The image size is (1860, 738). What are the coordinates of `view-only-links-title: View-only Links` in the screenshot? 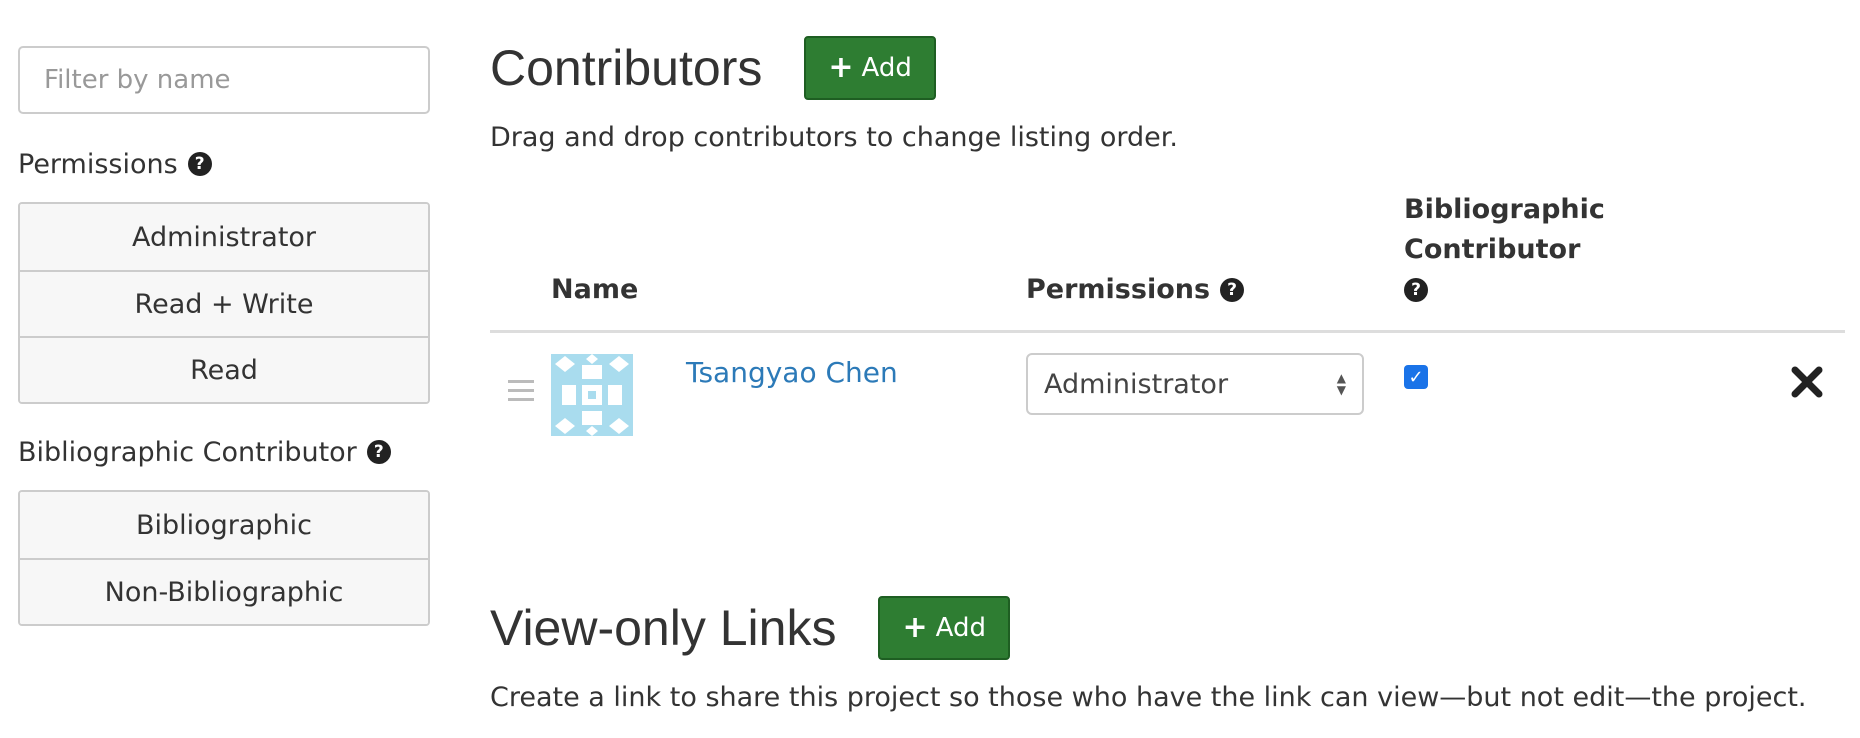 It's located at (663, 628).